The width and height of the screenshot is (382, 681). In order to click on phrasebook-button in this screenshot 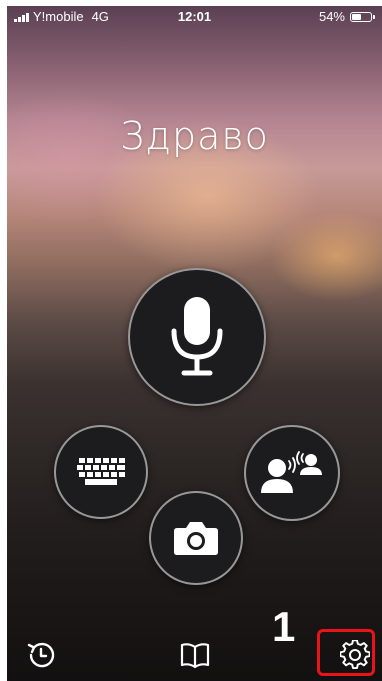, I will do `click(195, 655)`.